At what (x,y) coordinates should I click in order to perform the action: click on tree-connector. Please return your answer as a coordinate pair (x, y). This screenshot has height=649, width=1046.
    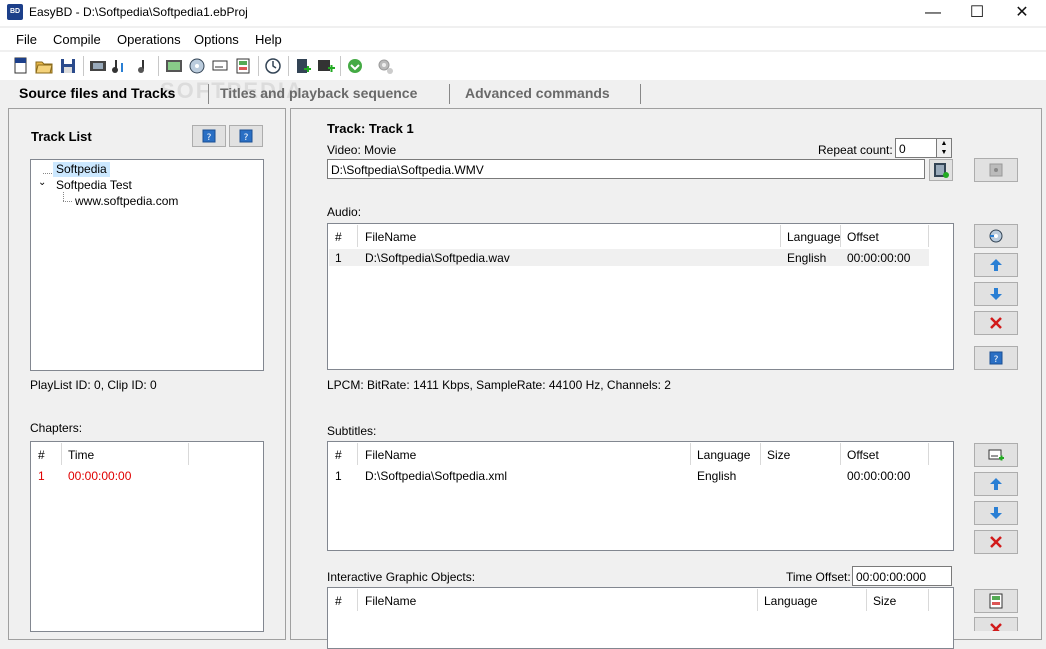
    Looking at the image, I should click on (67, 201).